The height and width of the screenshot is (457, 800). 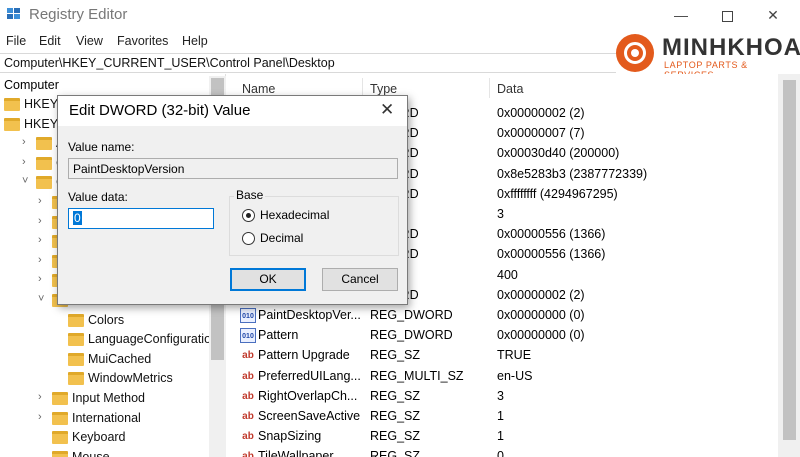 I want to click on maximize-icon, so click(x=727, y=16).